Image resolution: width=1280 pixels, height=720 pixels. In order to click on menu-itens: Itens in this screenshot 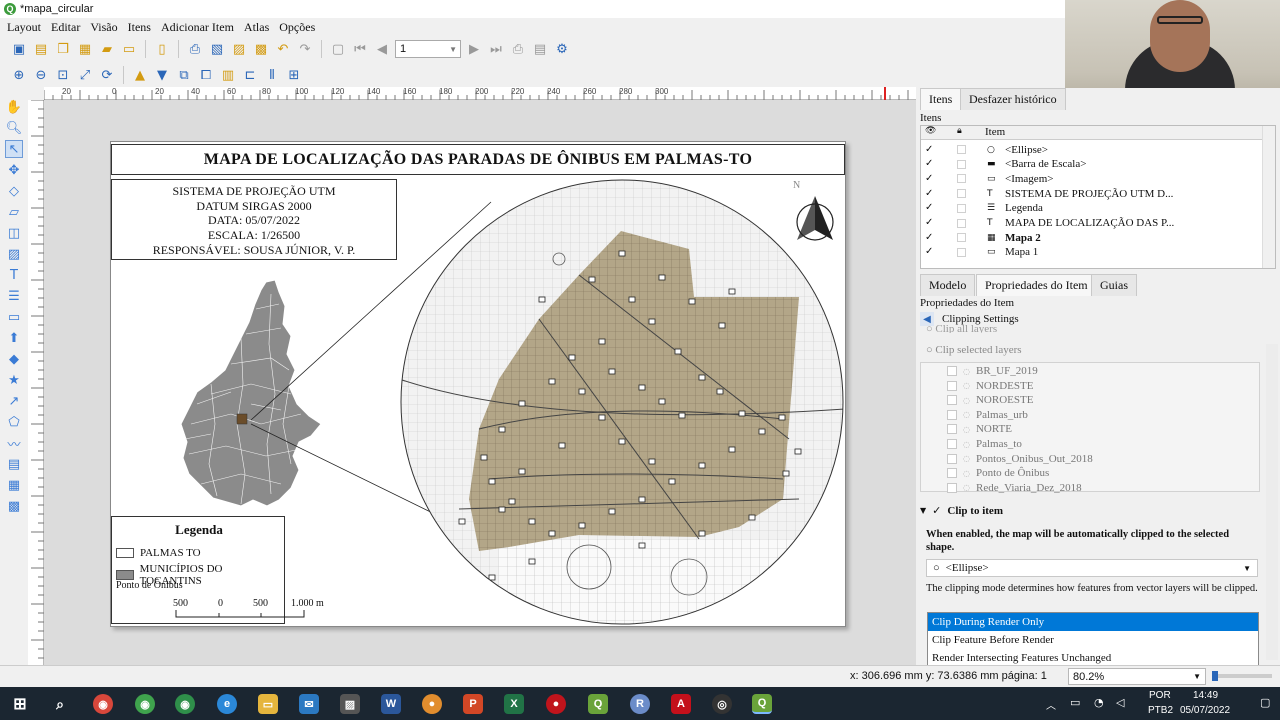, I will do `click(139, 27)`.